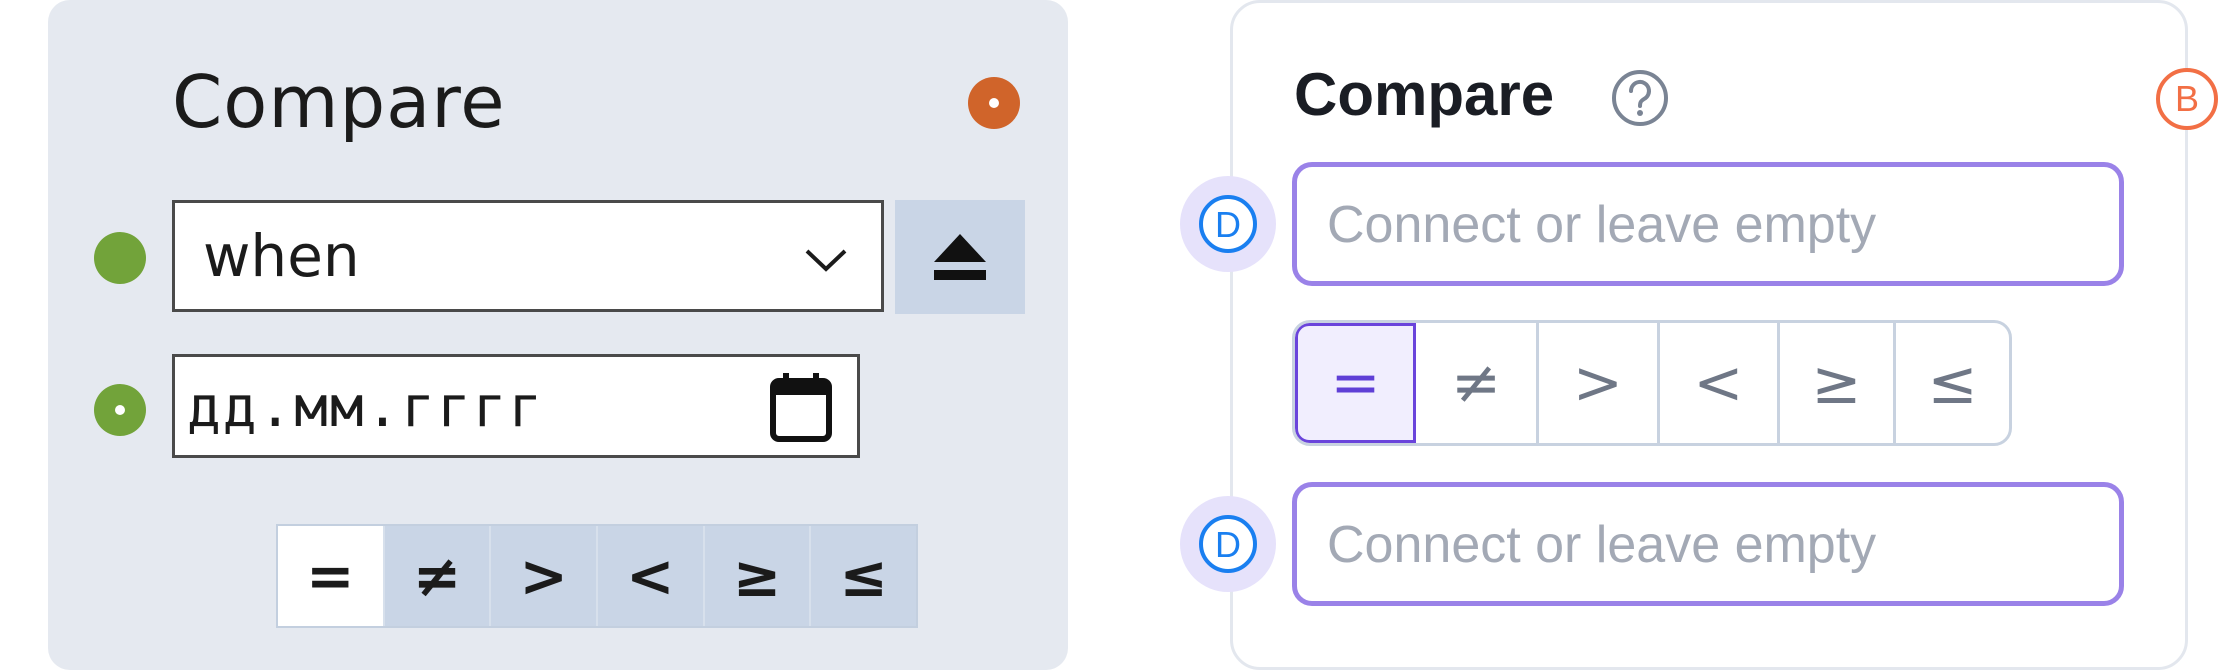 This screenshot has height=672, width=2236. I want to click on calendar-icon, so click(801, 407).